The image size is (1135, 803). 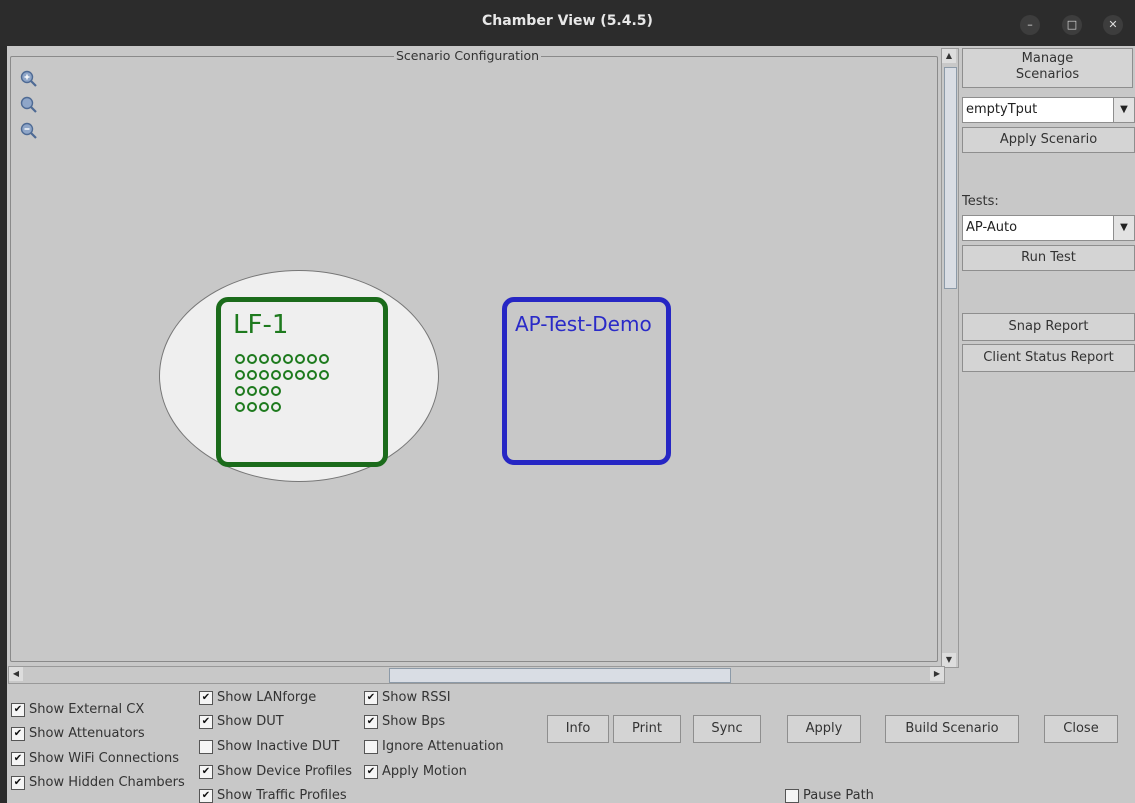 I want to click on show-attenuators-checkbox: ✔ Show Attenuators, so click(x=78, y=733).